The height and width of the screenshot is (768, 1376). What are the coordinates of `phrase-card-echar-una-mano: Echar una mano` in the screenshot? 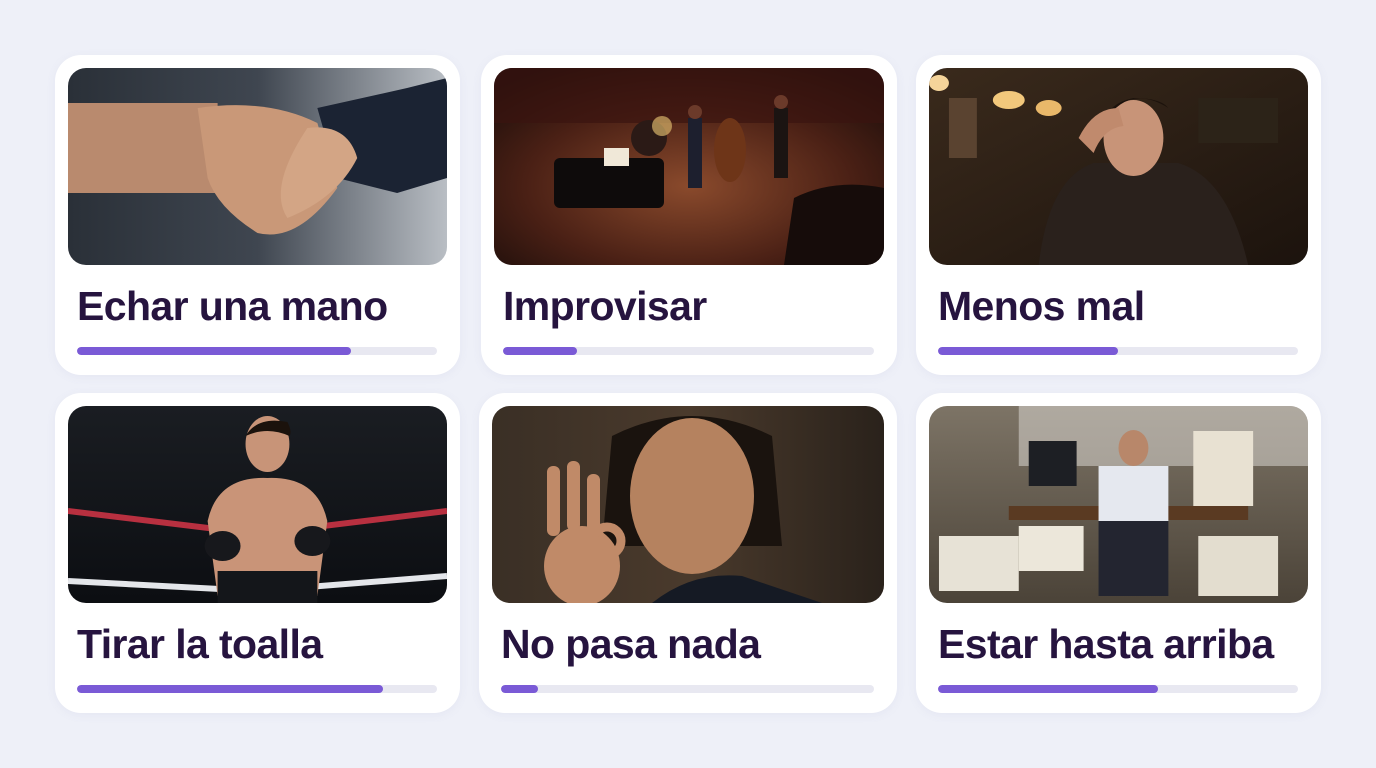 It's located at (257, 215).